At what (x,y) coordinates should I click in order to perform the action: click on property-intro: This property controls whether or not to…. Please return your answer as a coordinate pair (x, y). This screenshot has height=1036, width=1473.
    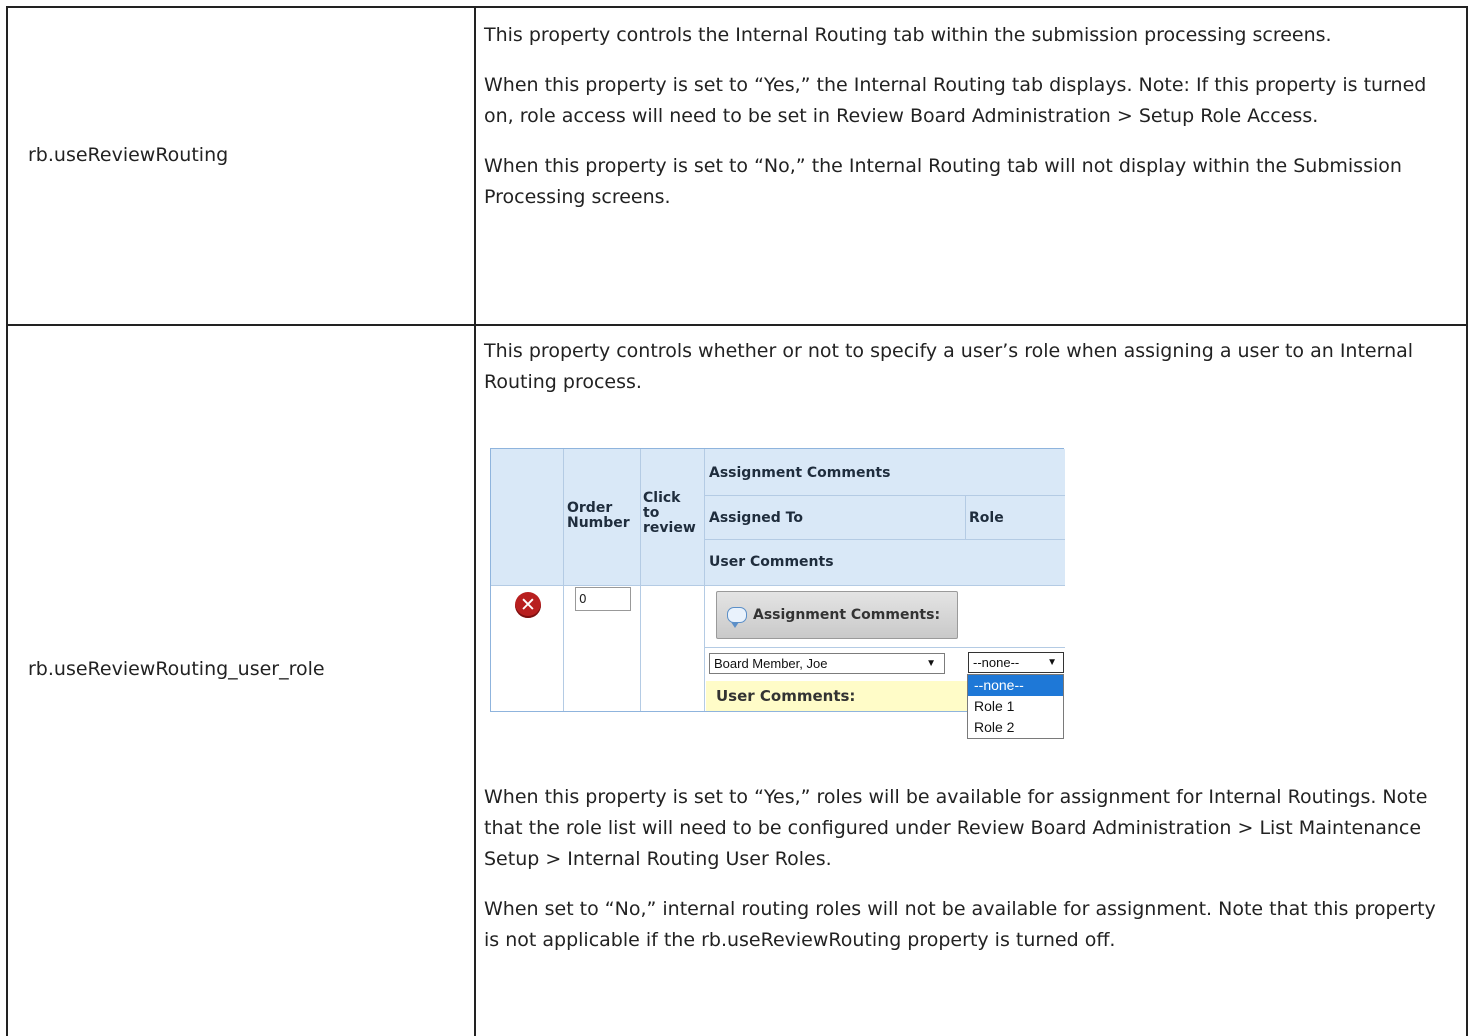
    Looking at the image, I should click on (969, 376).